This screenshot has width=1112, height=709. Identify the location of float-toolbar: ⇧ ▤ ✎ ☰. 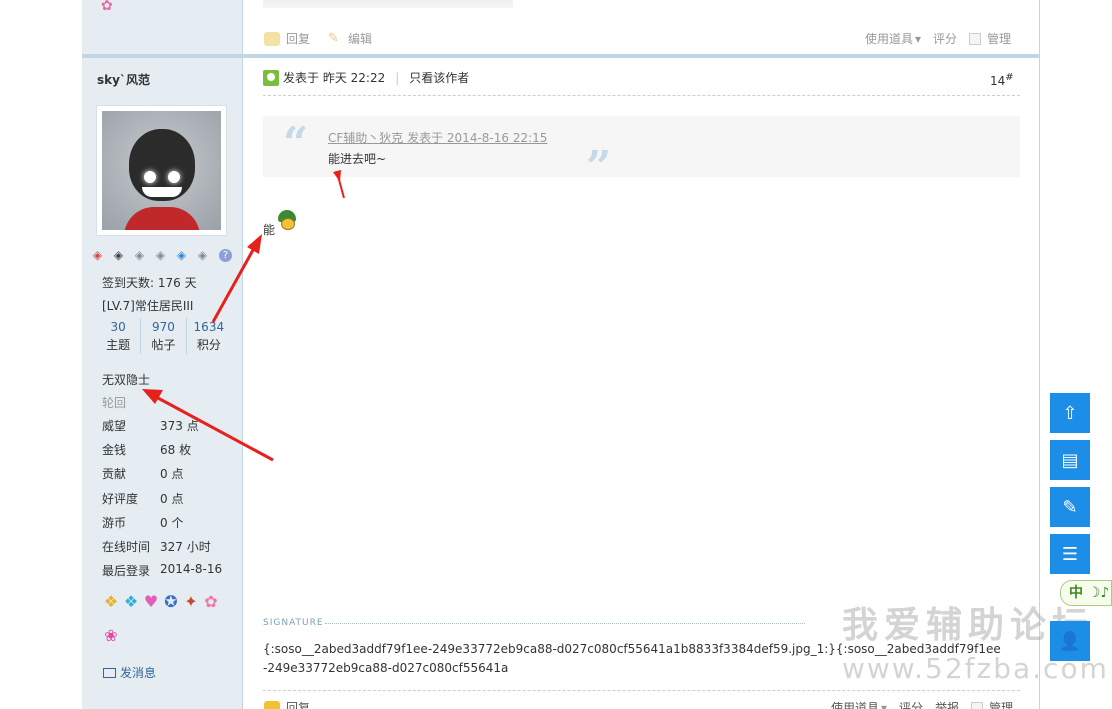
(1070, 483).